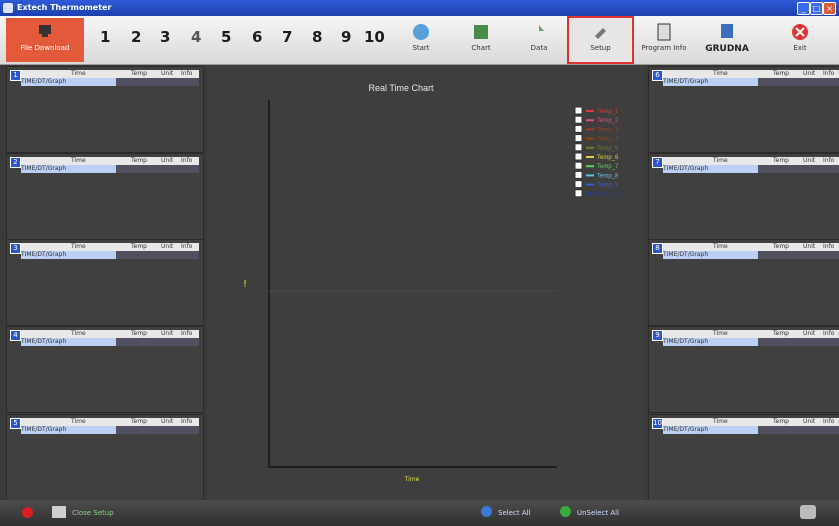 Image resolution: width=839 pixels, height=526 pixels. Describe the element at coordinates (727, 40) in the screenshot. I see `logo: GRUDNA` at that location.